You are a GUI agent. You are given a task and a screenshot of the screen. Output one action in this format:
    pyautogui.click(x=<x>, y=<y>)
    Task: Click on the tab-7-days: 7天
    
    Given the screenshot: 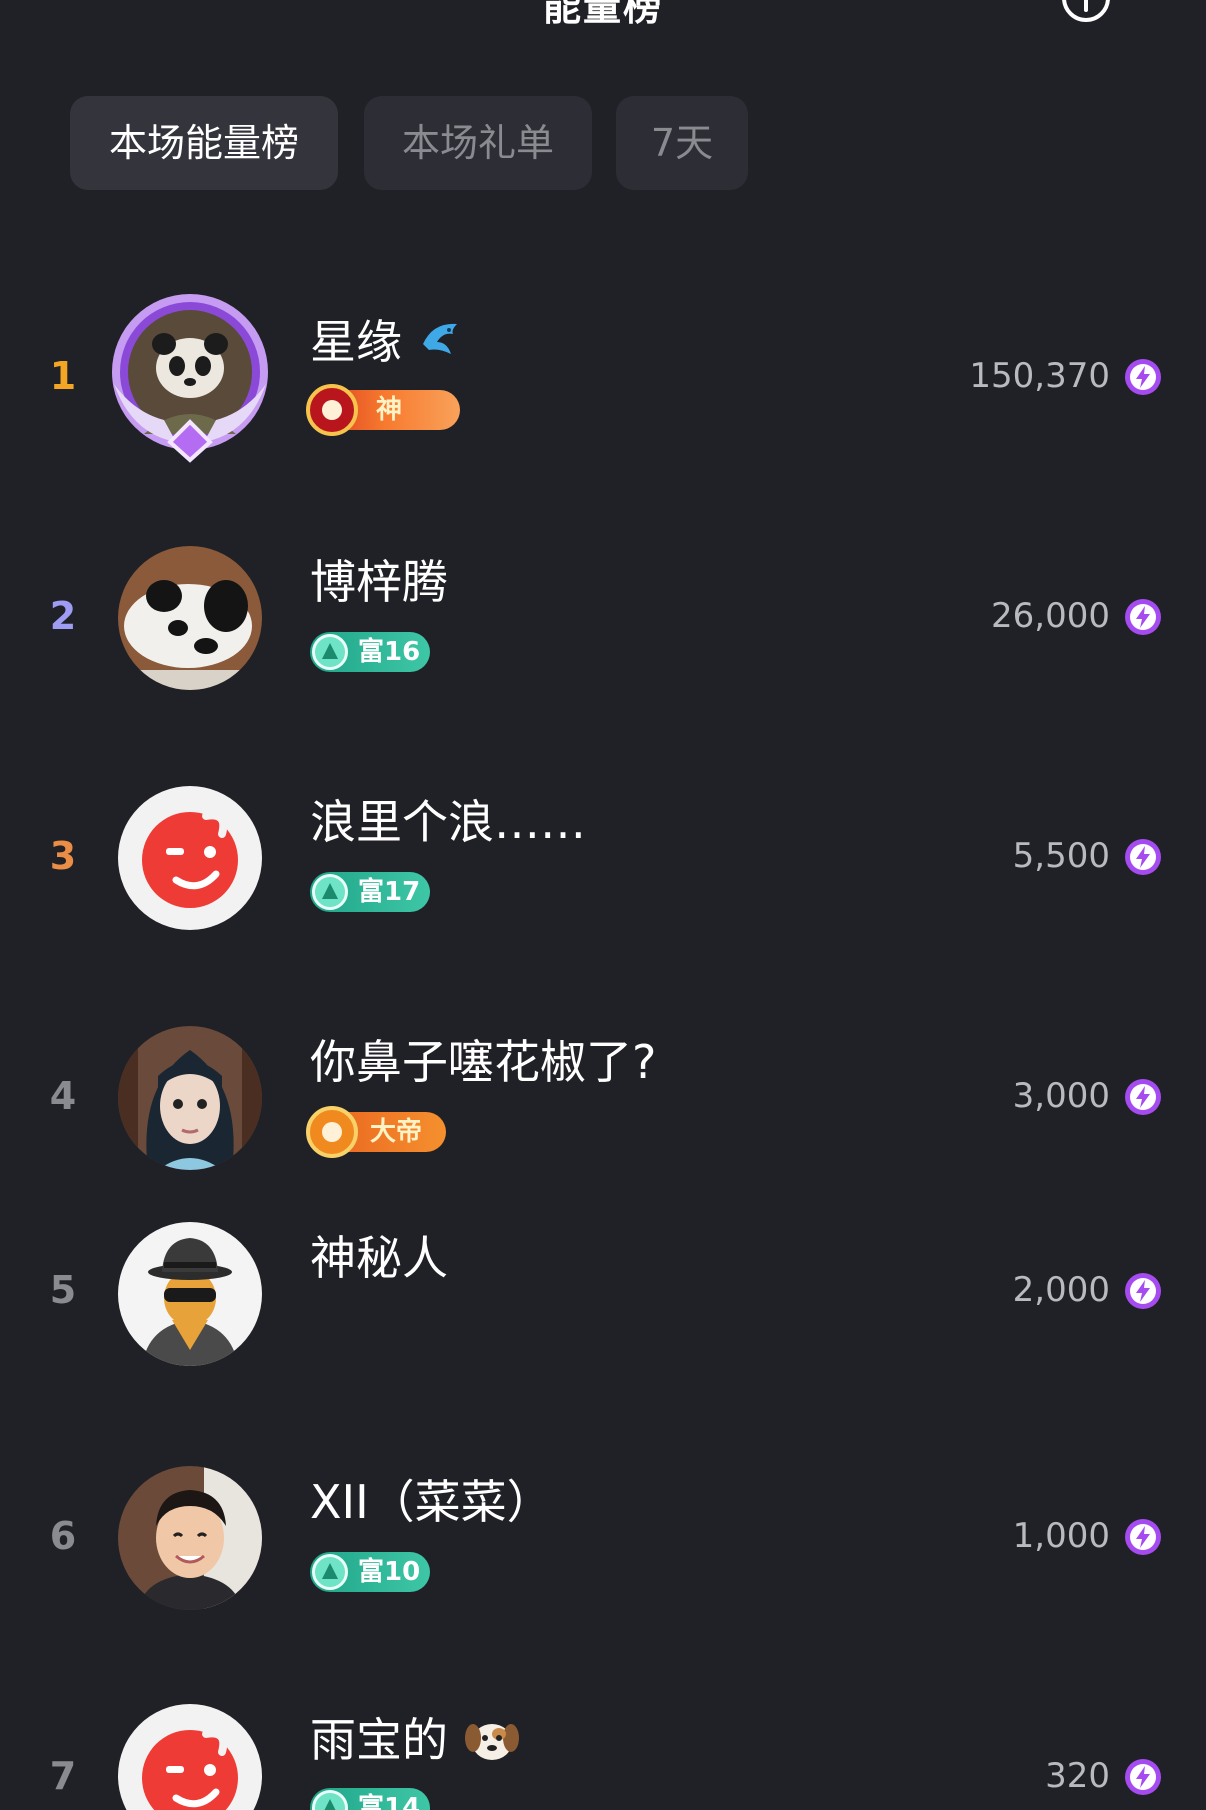 What is the action you would take?
    pyautogui.click(x=682, y=143)
    